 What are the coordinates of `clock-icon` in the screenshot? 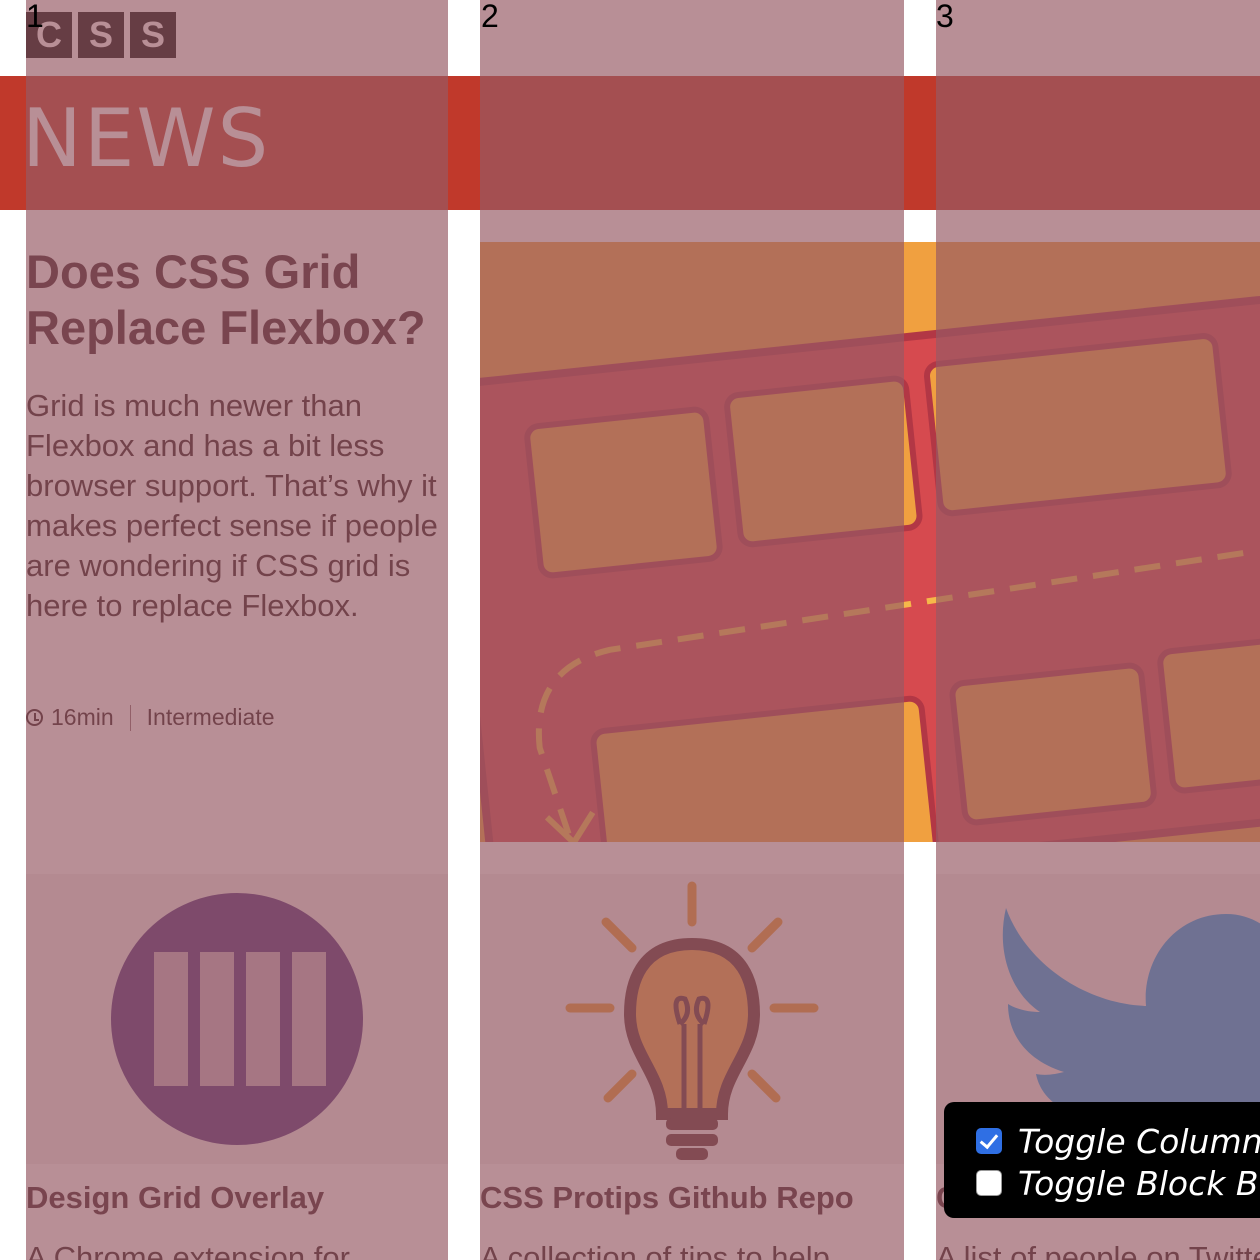 It's located at (34, 717).